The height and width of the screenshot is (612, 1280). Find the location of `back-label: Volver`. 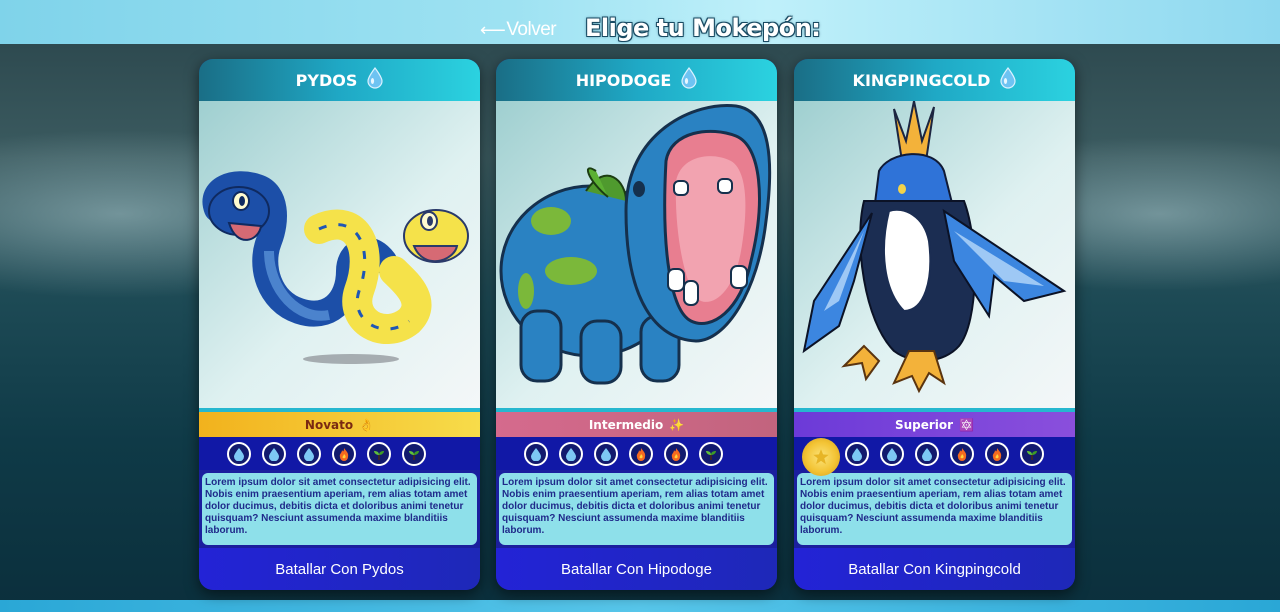

back-label: Volver is located at coordinates (531, 29).